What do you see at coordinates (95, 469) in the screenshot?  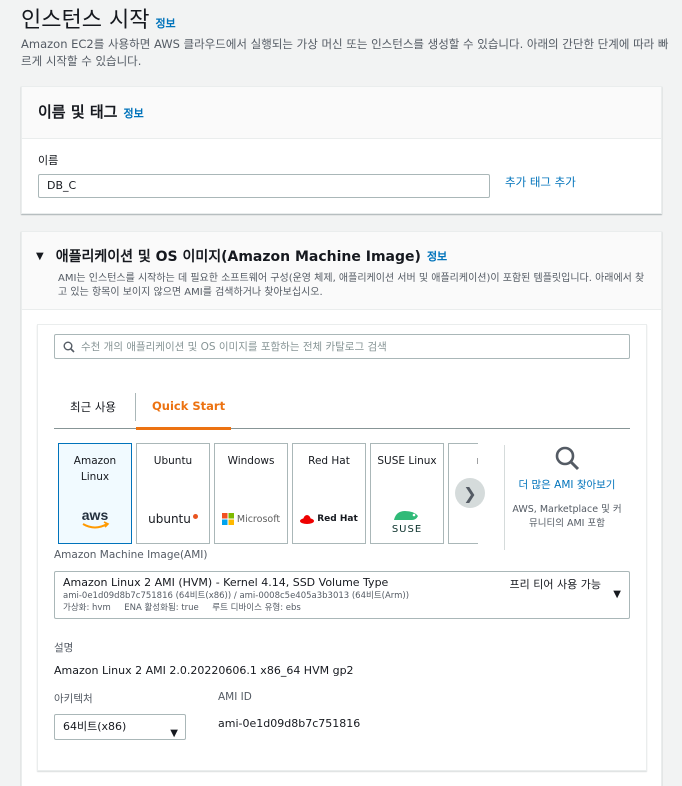 I see `tile-label: Amazon Linux` at bounding box center [95, 469].